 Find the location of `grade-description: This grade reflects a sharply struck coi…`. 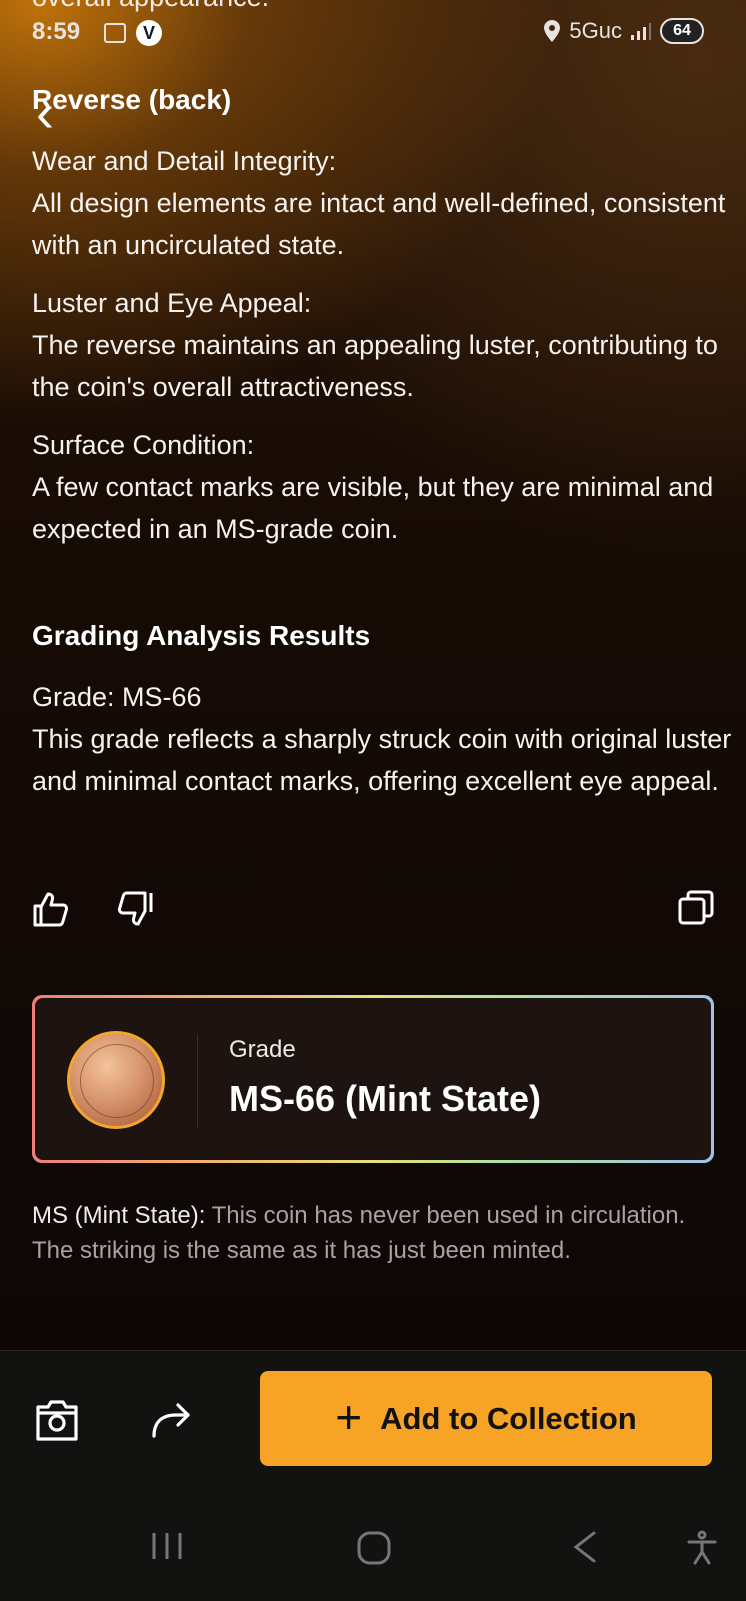

grade-description: This grade reflects a sharply struck coi… is located at coordinates (382, 760).